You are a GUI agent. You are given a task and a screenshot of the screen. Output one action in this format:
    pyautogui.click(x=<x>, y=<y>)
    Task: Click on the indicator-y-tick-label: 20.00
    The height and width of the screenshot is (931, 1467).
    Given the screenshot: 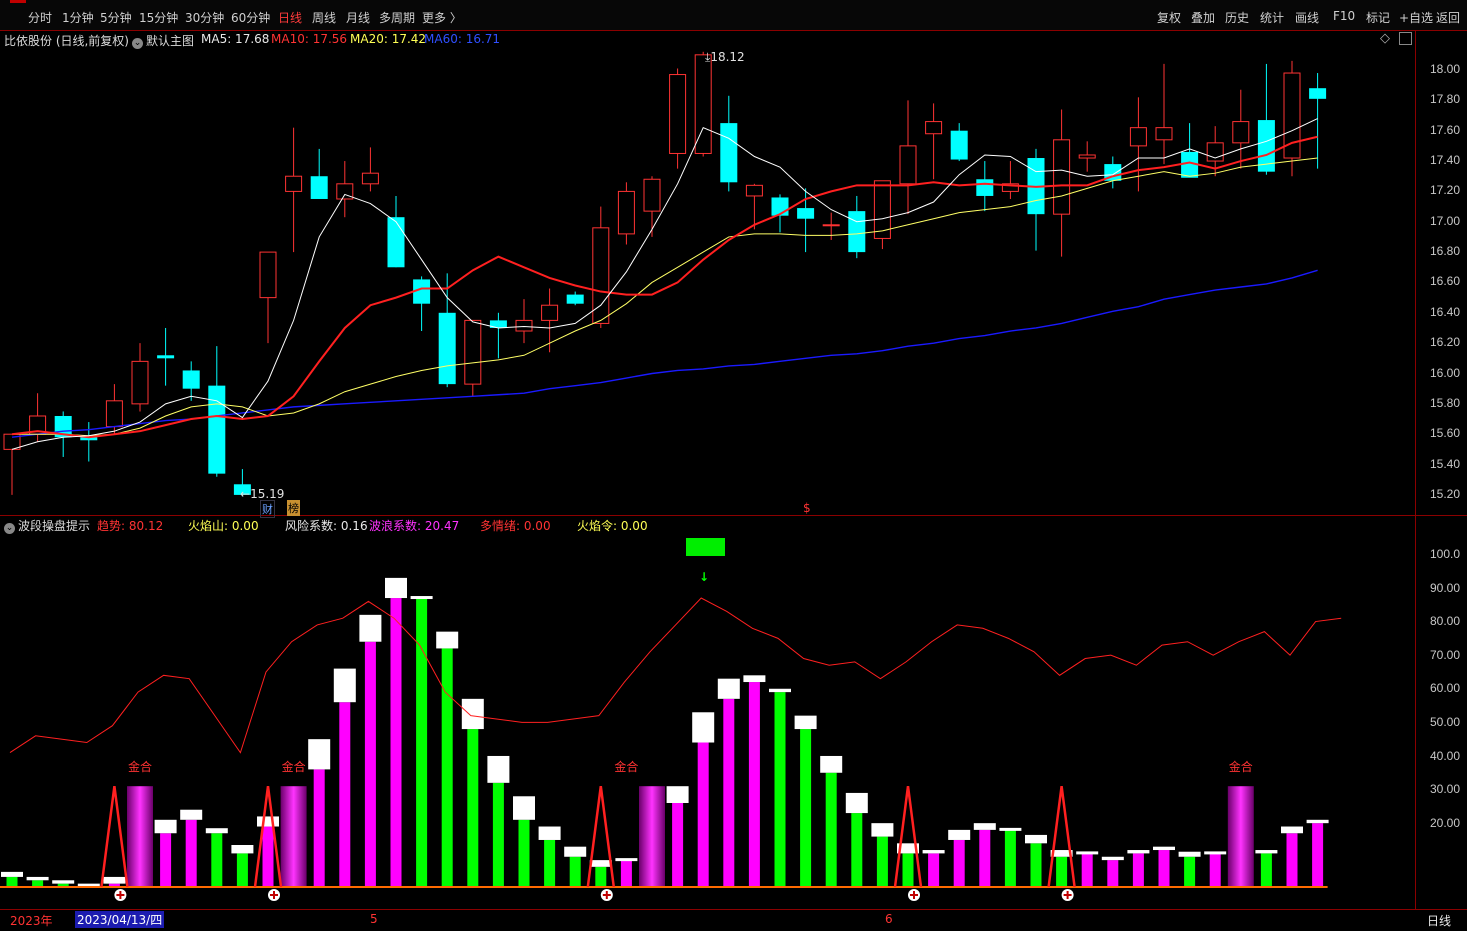 What is the action you would take?
    pyautogui.click(x=1445, y=822)
    